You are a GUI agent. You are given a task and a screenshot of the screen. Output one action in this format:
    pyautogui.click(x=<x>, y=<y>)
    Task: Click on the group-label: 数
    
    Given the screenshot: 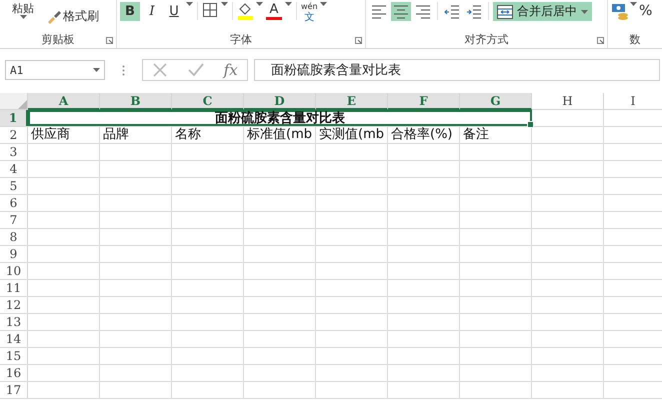 What is the action you would take?
    pyautogui.click(x=635, y=40)
    